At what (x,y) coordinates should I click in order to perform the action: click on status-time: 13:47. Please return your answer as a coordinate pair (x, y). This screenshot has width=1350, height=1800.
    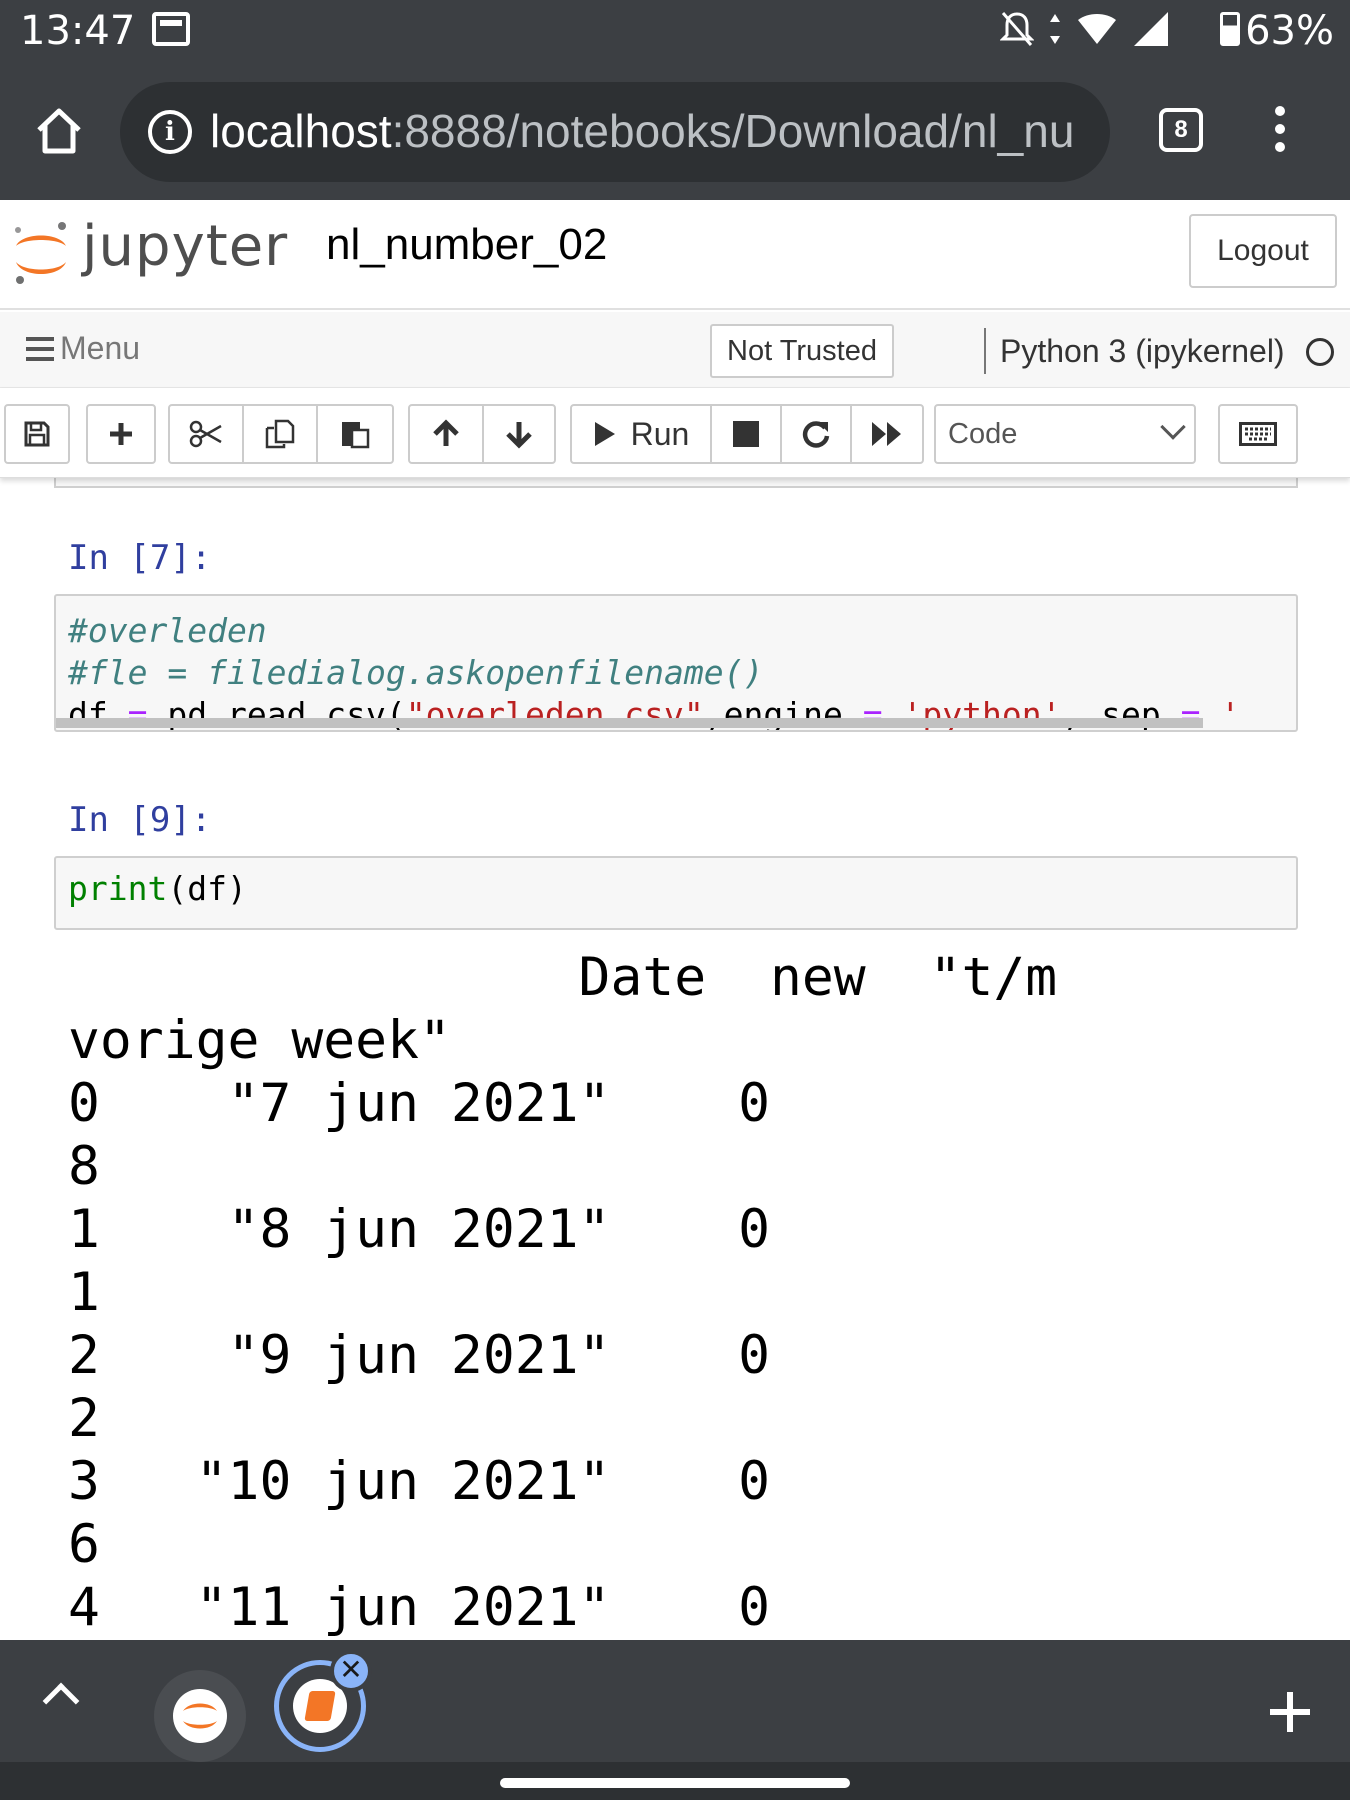
    Looking at the image, I should click on (78, 31).